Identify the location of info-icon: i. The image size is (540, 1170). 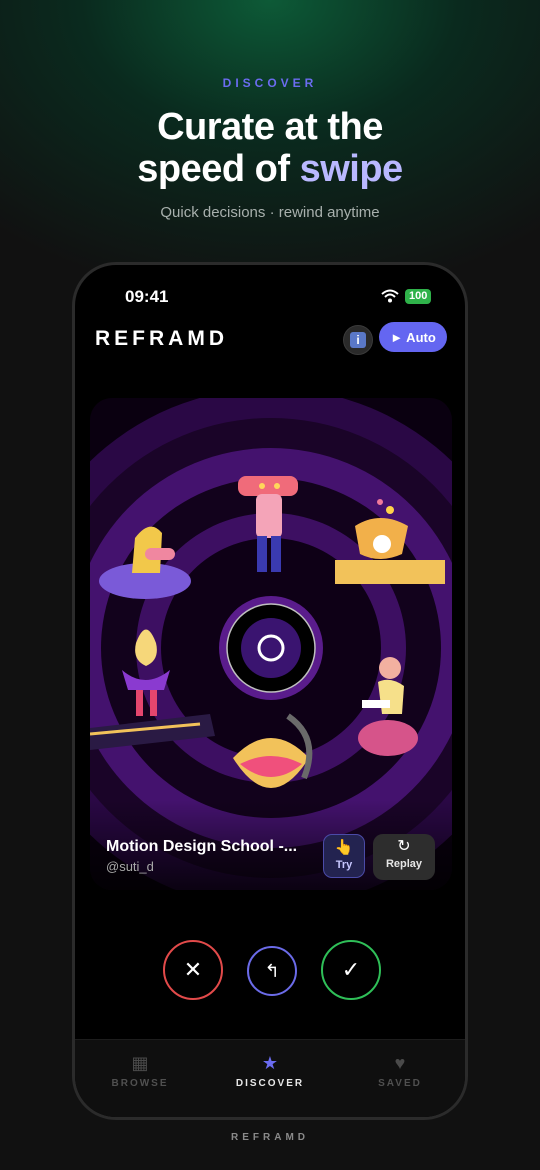
(358, 340).